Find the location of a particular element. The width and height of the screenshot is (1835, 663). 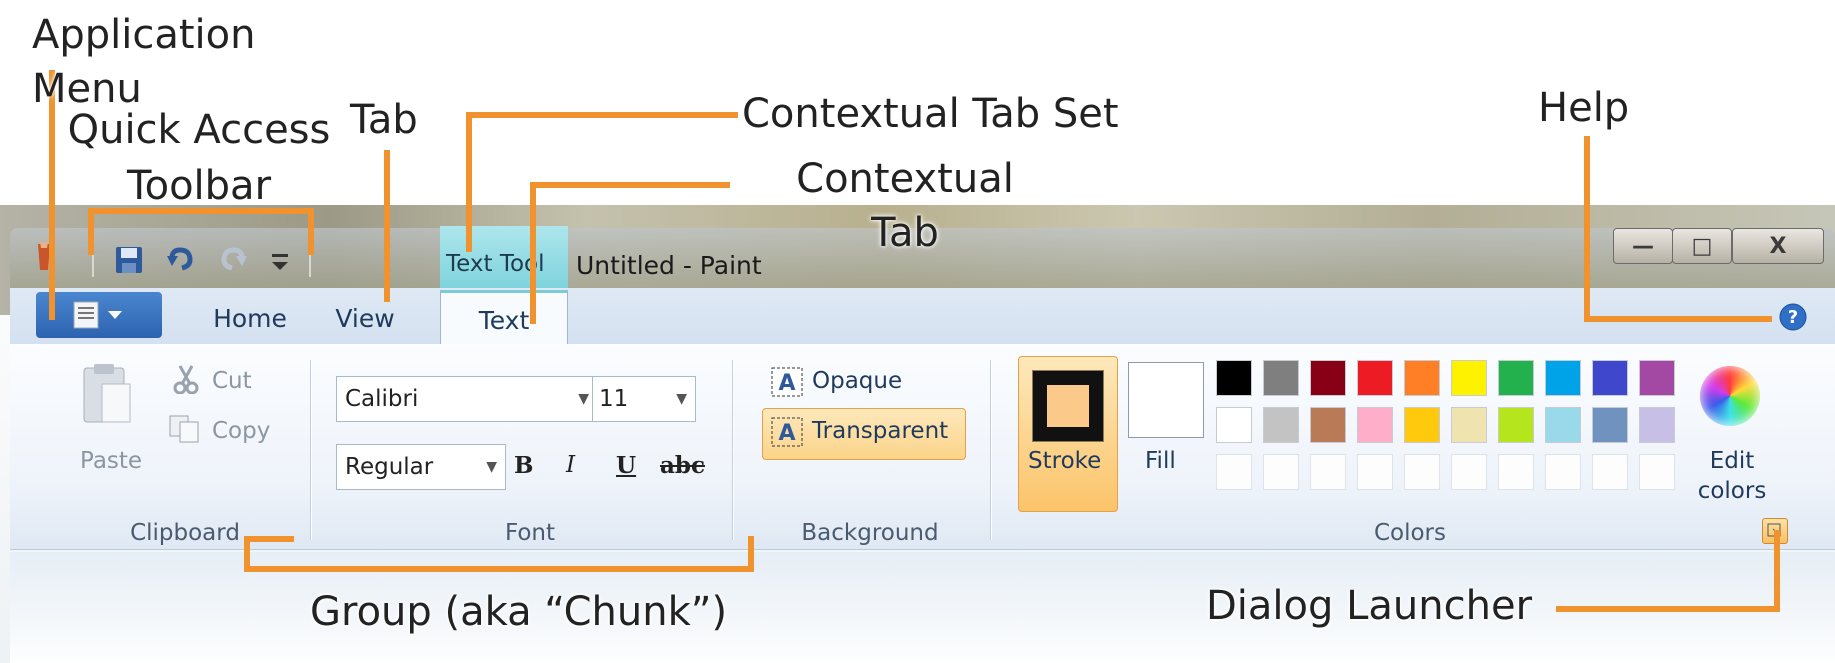

opaque-button: Opaque is located at coordinates (857, 381).